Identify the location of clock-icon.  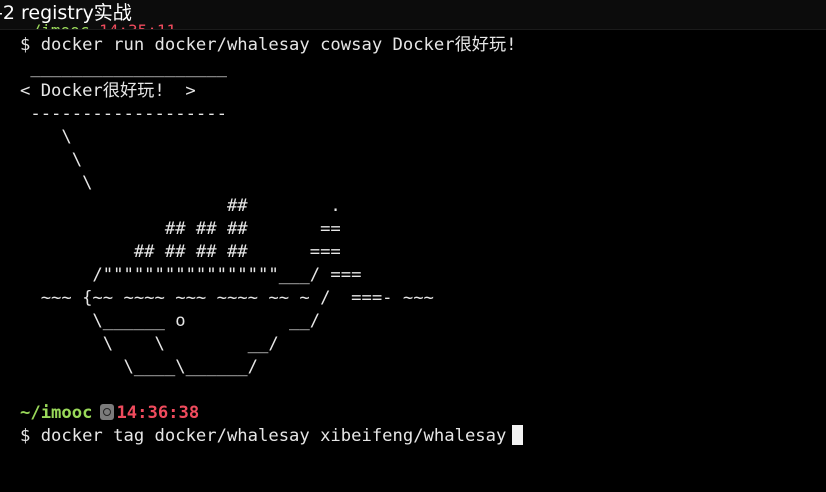
(107, 412).